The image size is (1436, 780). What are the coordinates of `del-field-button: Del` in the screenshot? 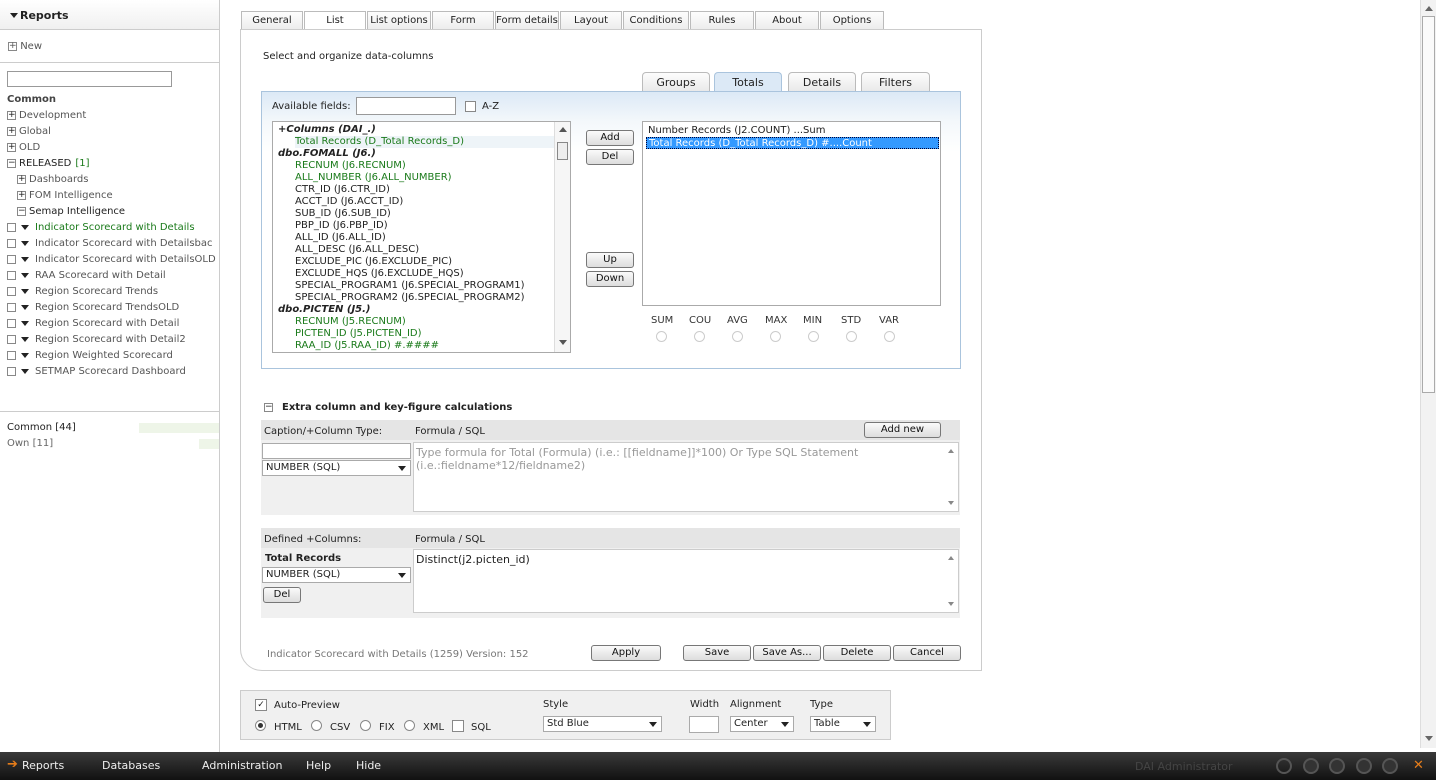 It's located at (610, 157).